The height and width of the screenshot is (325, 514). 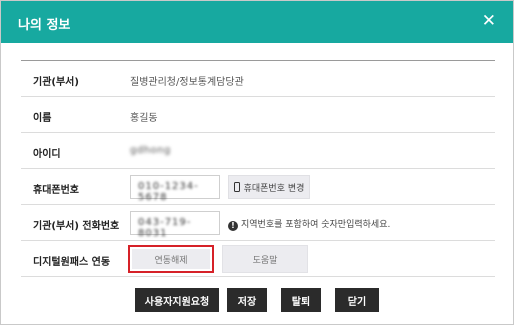 I want to click on onepass-label: 디지털원패스 연동, so click(x=72, y=262).